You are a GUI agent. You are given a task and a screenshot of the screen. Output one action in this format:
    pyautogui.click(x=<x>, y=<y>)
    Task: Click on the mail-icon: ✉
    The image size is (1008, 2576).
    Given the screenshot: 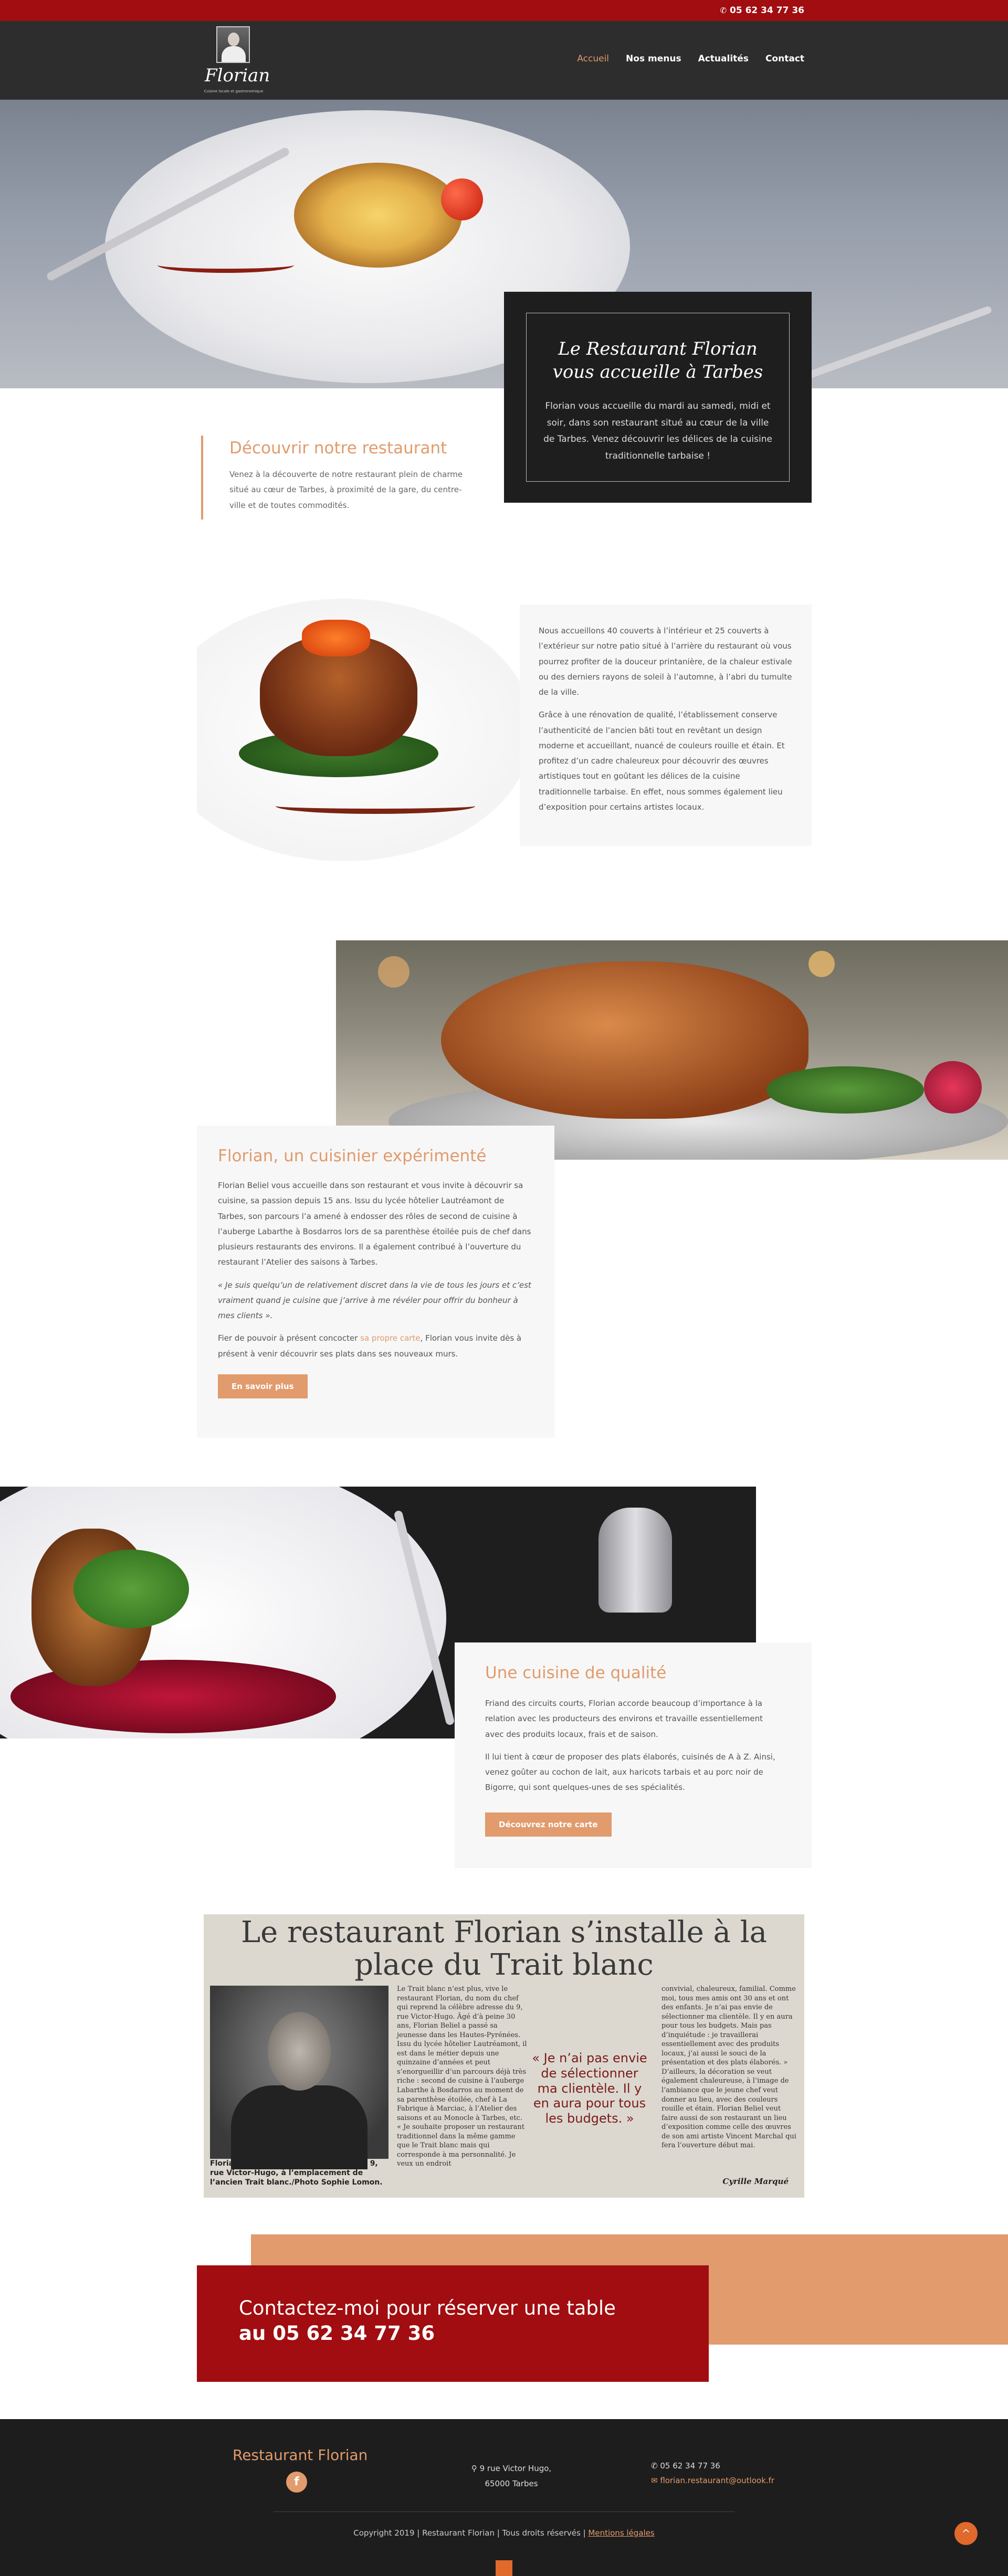 What is the action you would take?
    pyautogui.click(x=655, y=2480)
    